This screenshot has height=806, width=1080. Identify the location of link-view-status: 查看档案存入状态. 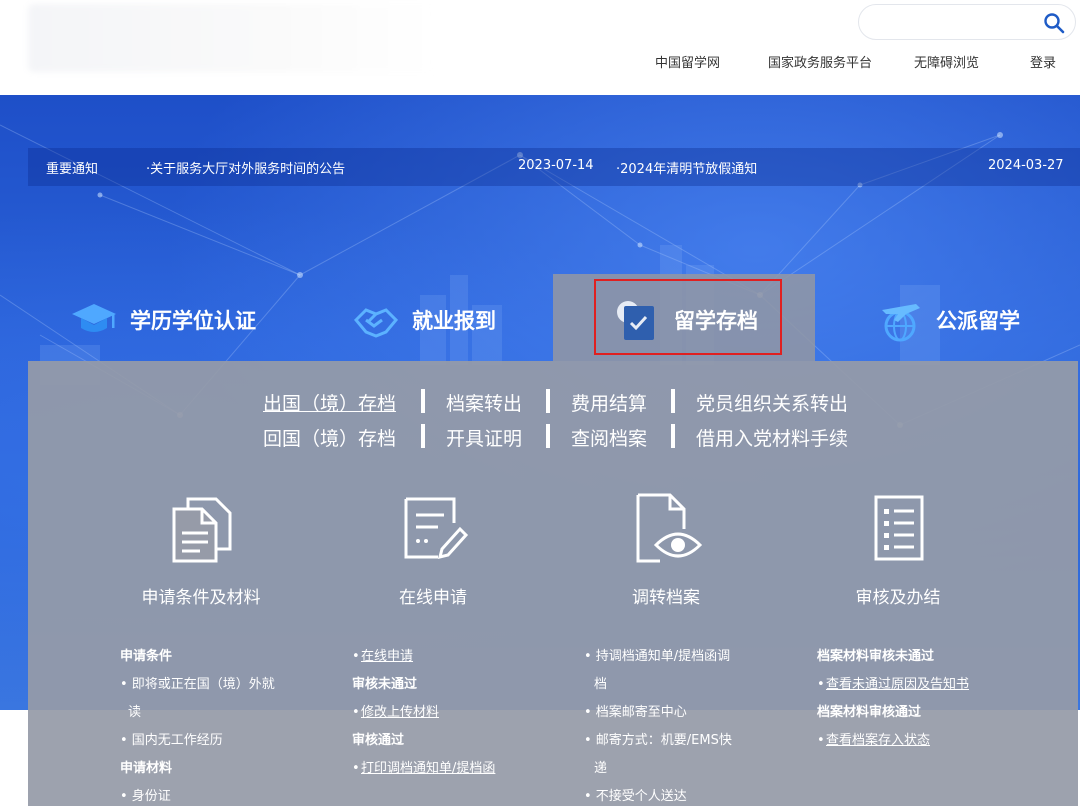
(878, 741).